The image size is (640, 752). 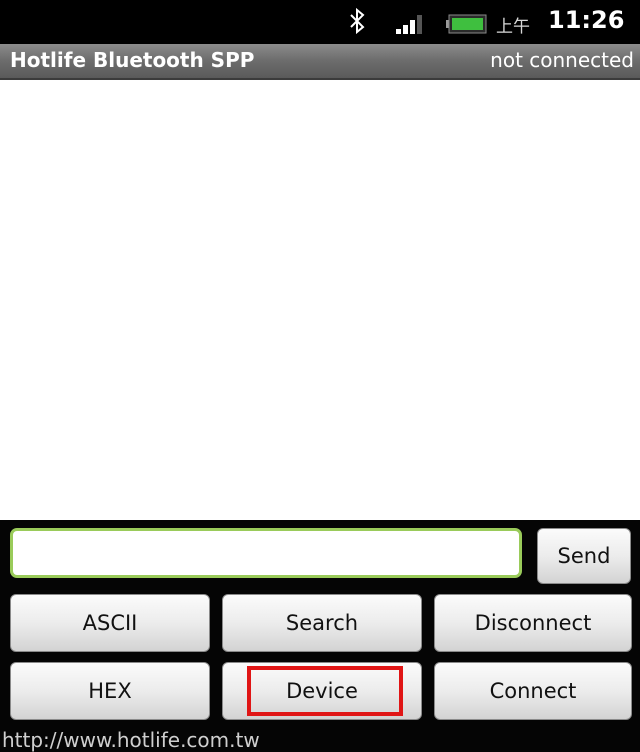 I want to click on status-bar: 上午 11:26, so click(x=320, y=22).